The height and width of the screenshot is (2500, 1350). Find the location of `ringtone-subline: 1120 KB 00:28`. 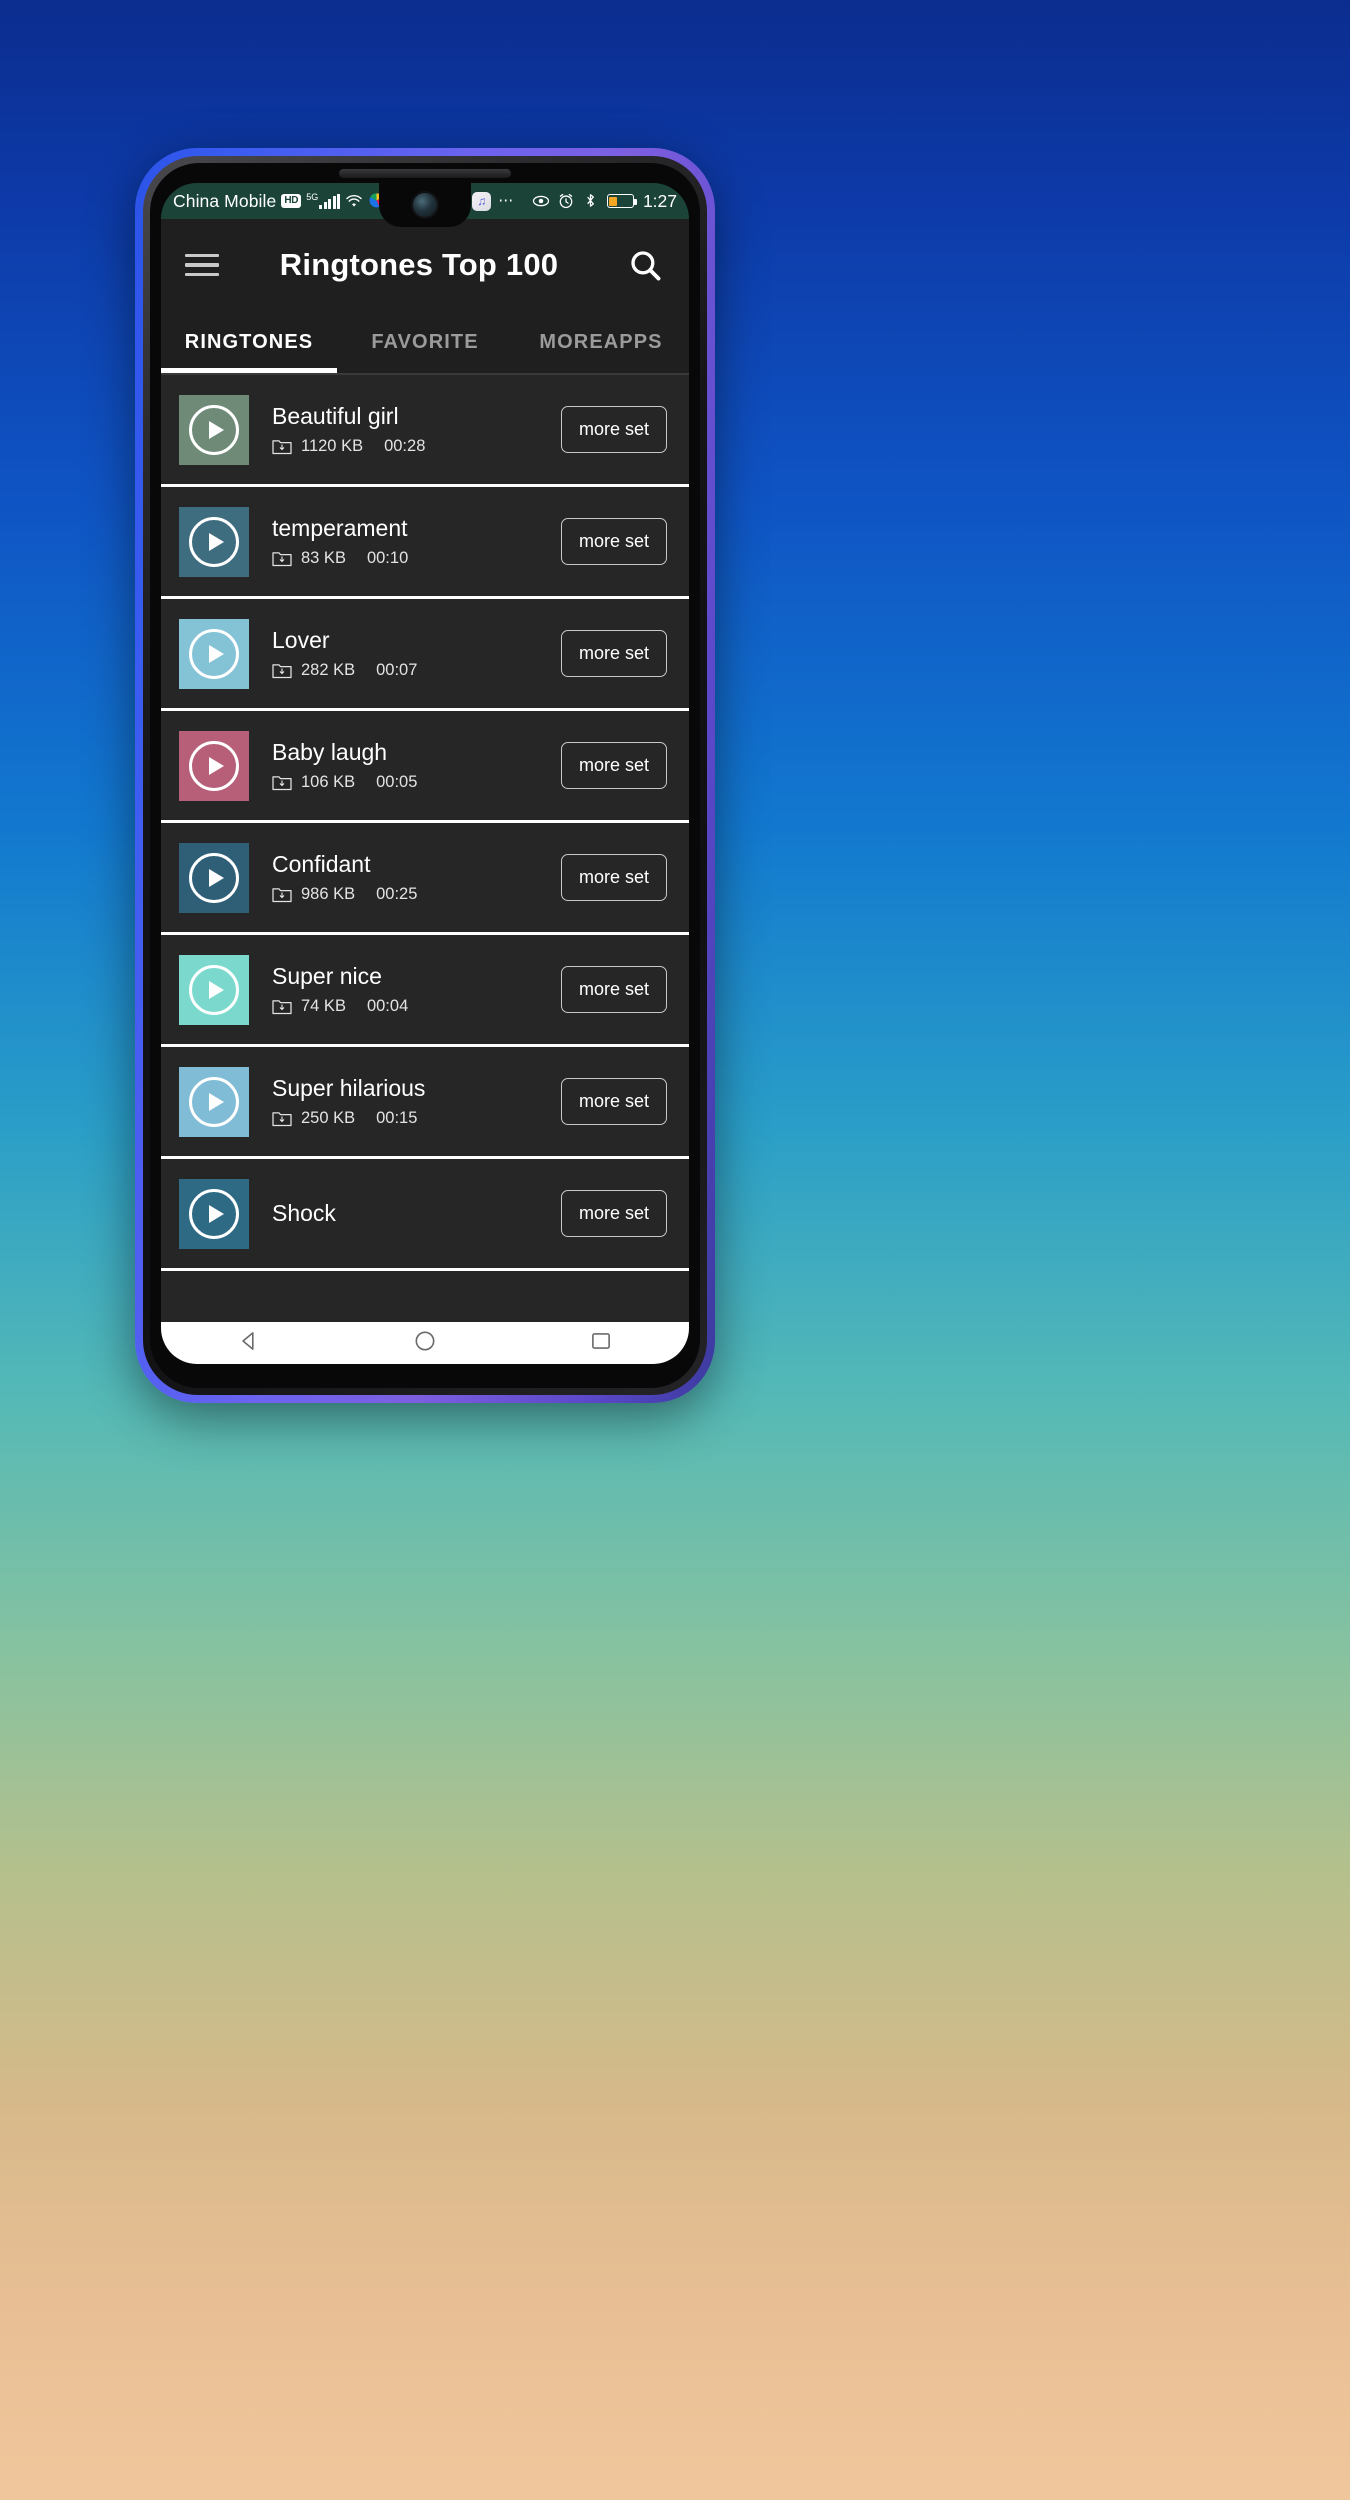

ringtone-subline: 1120 KB 00:28 is located at coordinates (416, 446).